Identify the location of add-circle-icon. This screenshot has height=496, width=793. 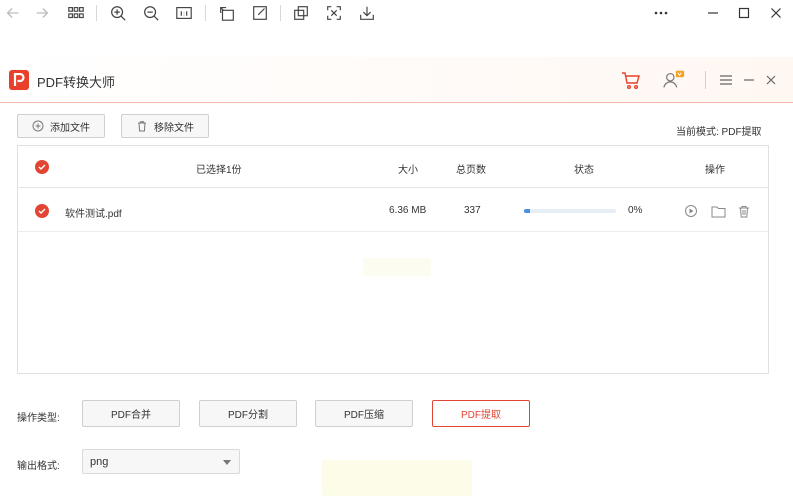
(38, 126).